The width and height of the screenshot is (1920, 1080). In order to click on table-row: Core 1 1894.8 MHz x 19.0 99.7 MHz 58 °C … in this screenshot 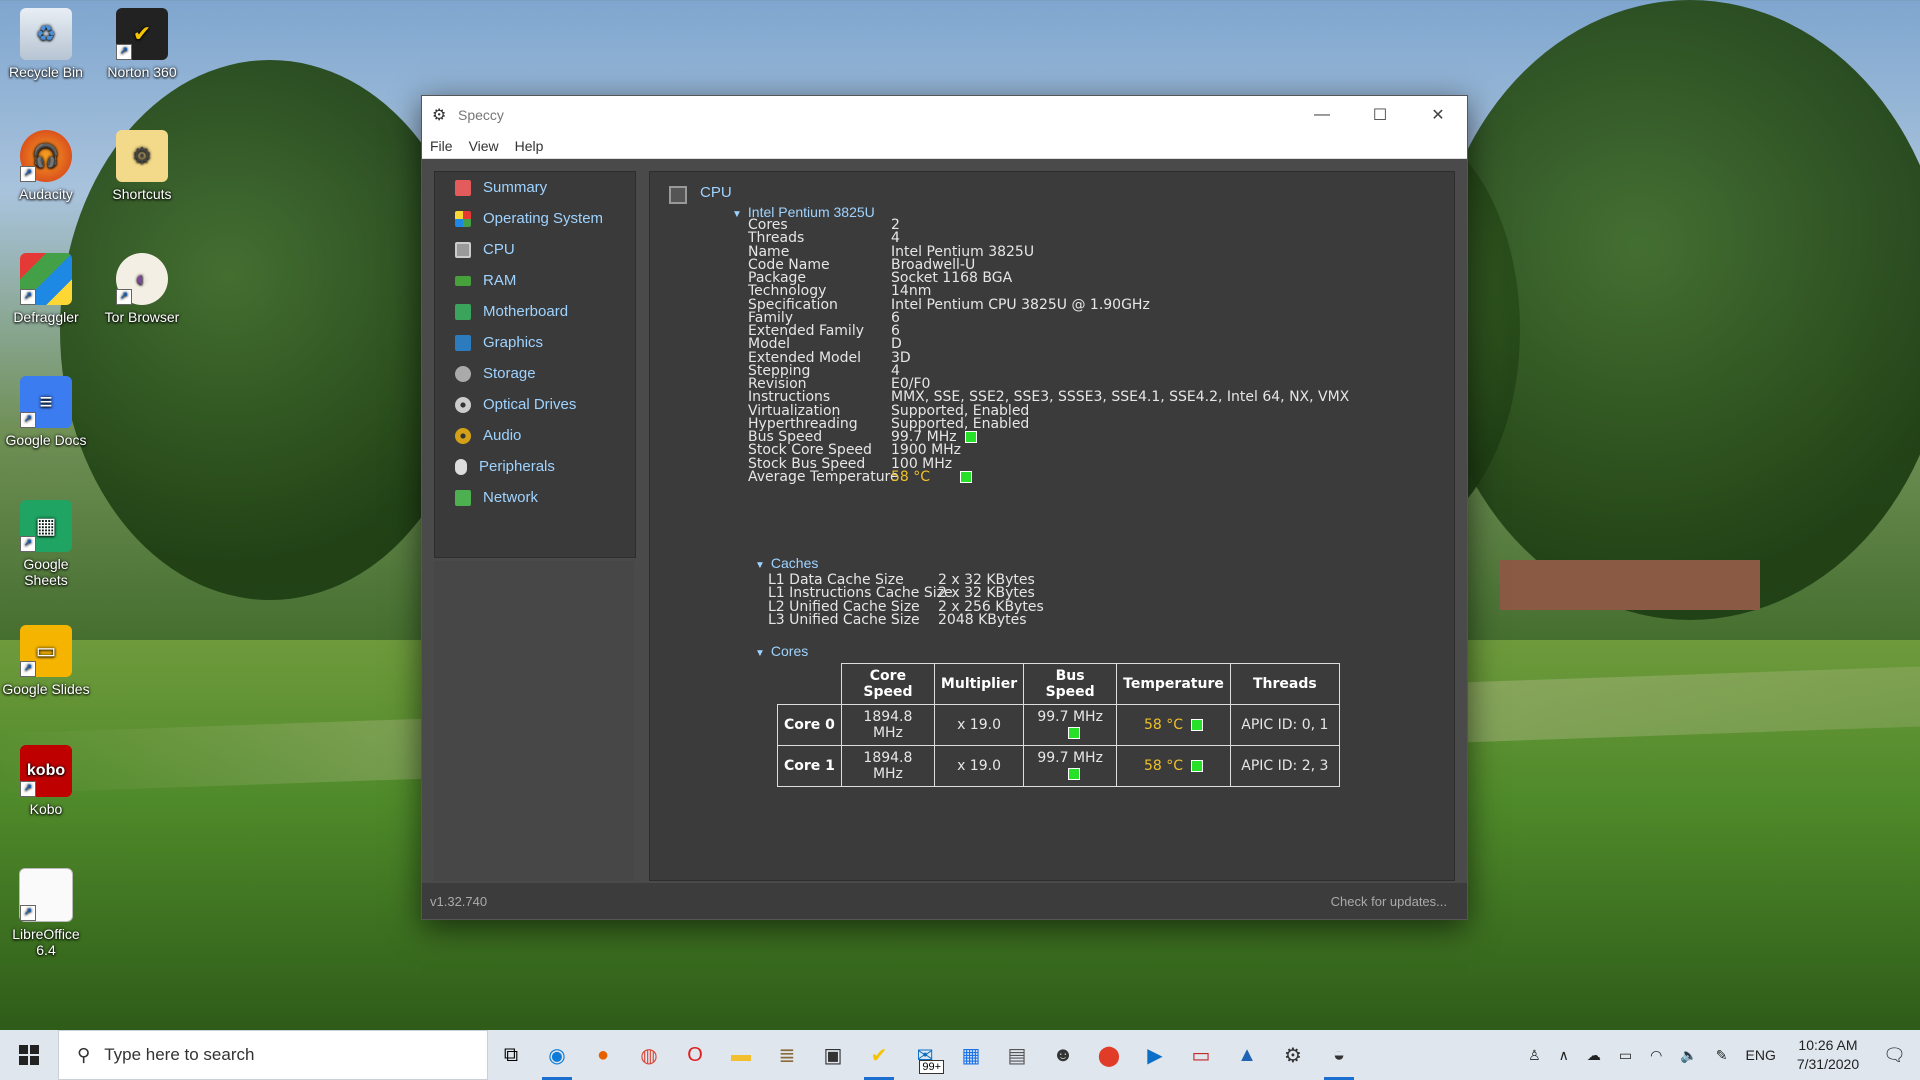, I will do `click(1058, 766)`.